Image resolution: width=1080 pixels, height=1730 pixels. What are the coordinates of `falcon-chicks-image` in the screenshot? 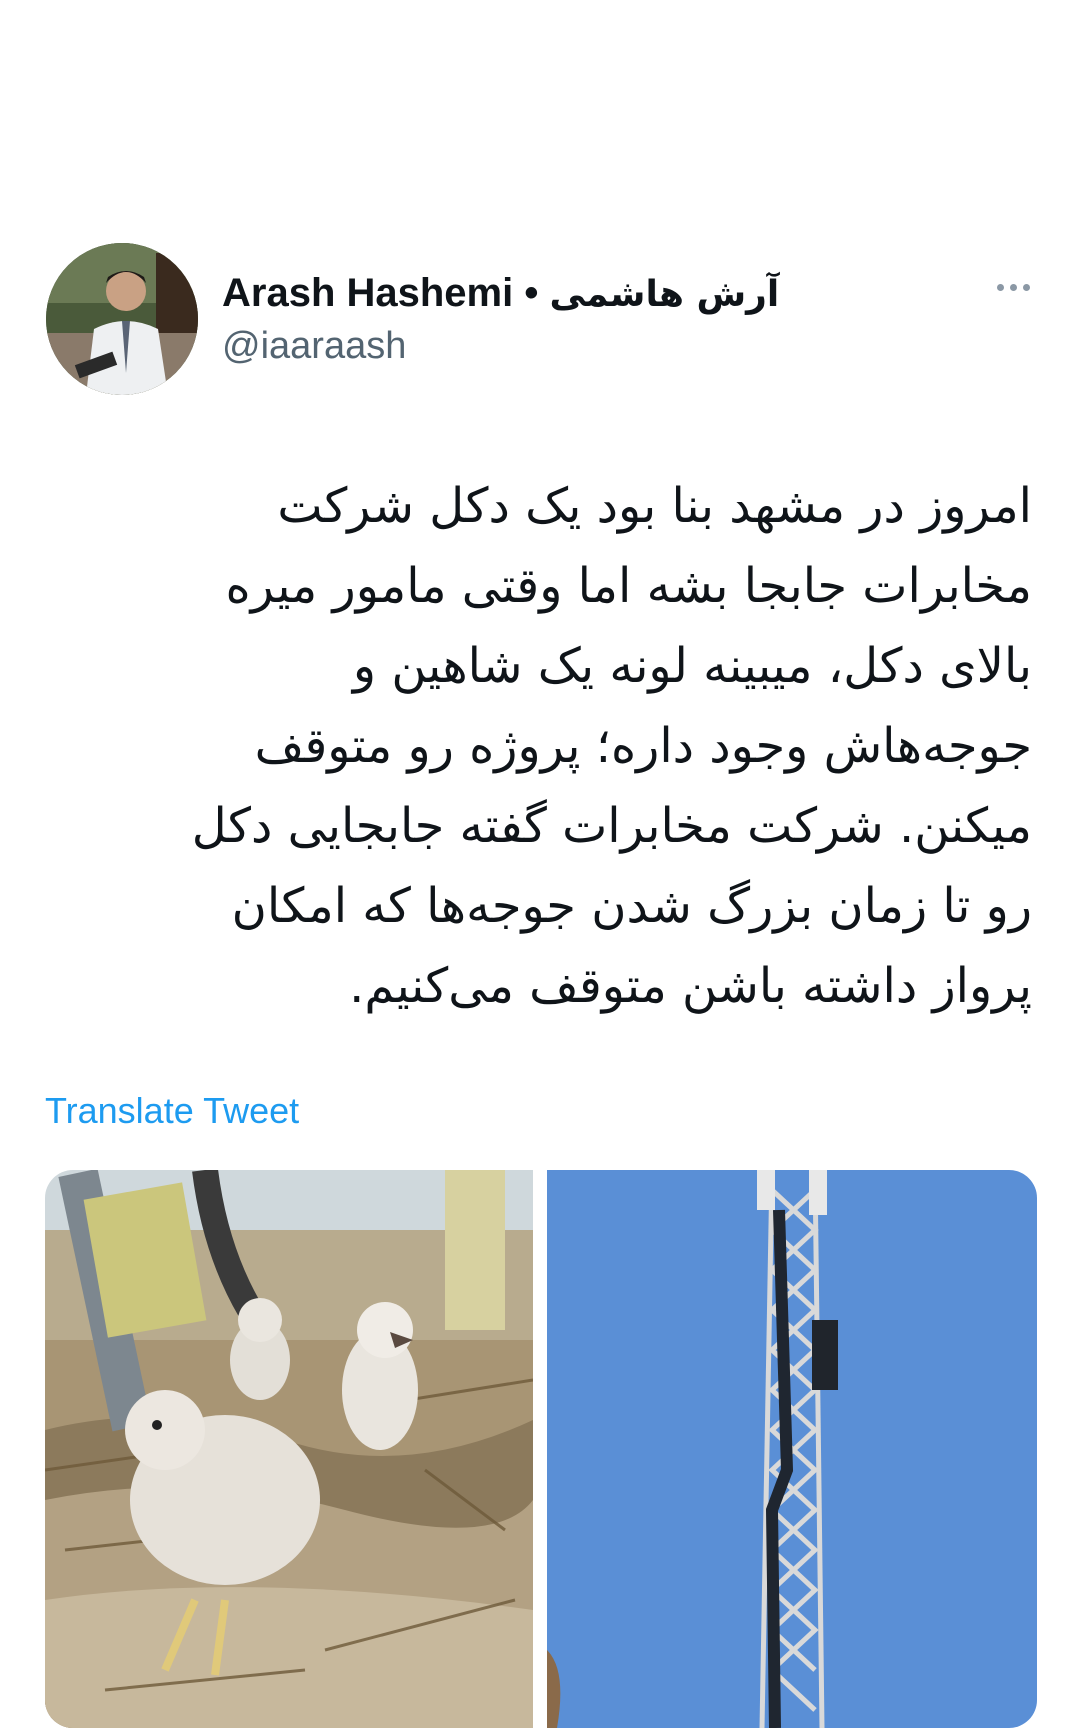 It's located at (289, 1449).